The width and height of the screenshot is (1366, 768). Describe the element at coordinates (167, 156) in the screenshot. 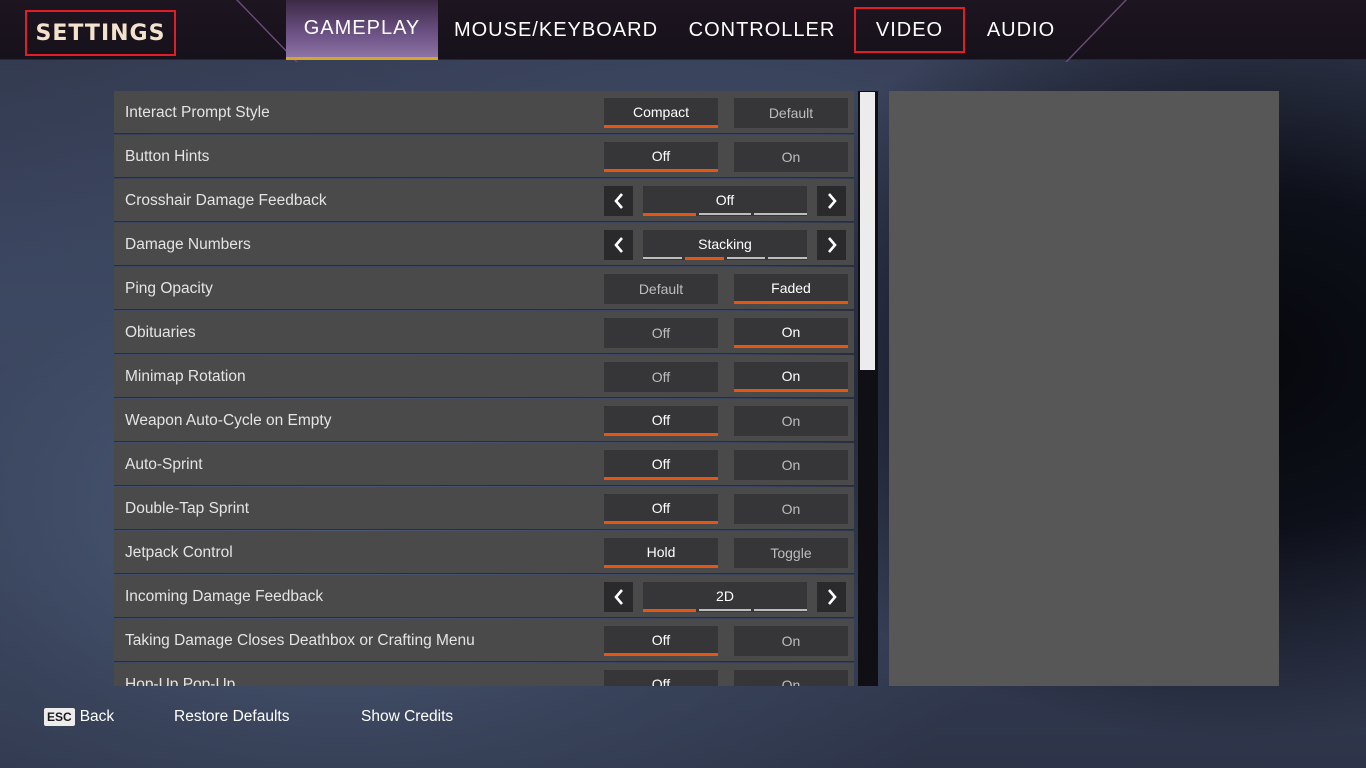

I see `setting-label: Button Hints` at that location.